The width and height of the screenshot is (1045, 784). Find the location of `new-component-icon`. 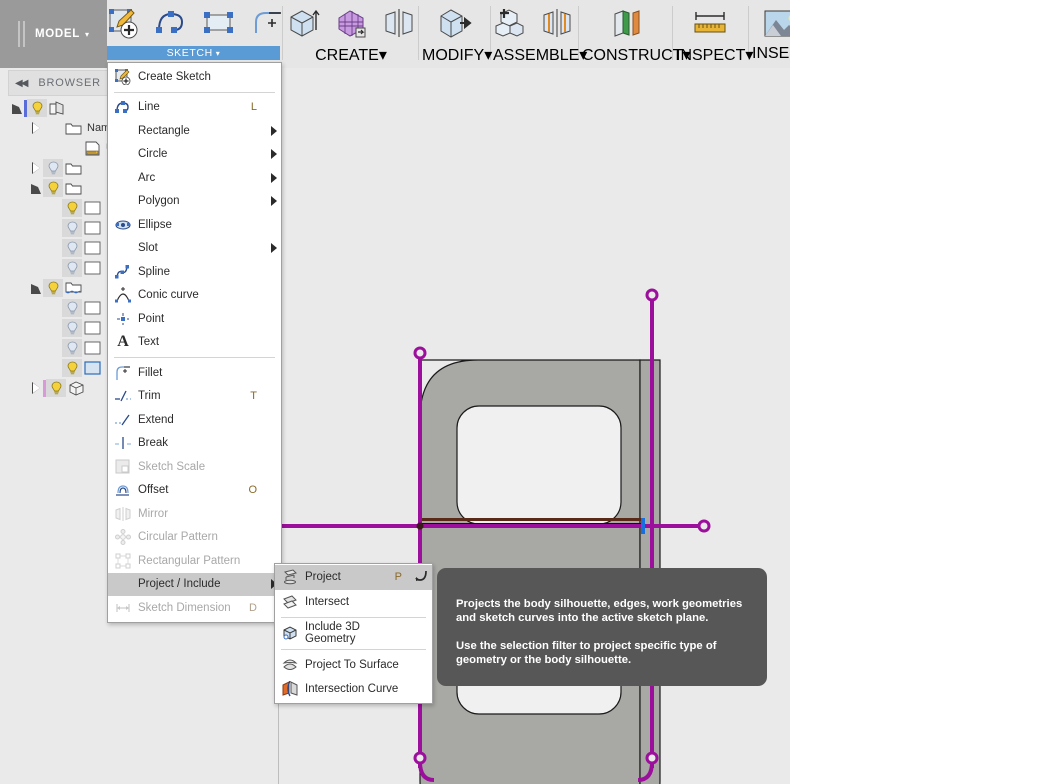

new-component-icon is located at coordinates (509, 23).